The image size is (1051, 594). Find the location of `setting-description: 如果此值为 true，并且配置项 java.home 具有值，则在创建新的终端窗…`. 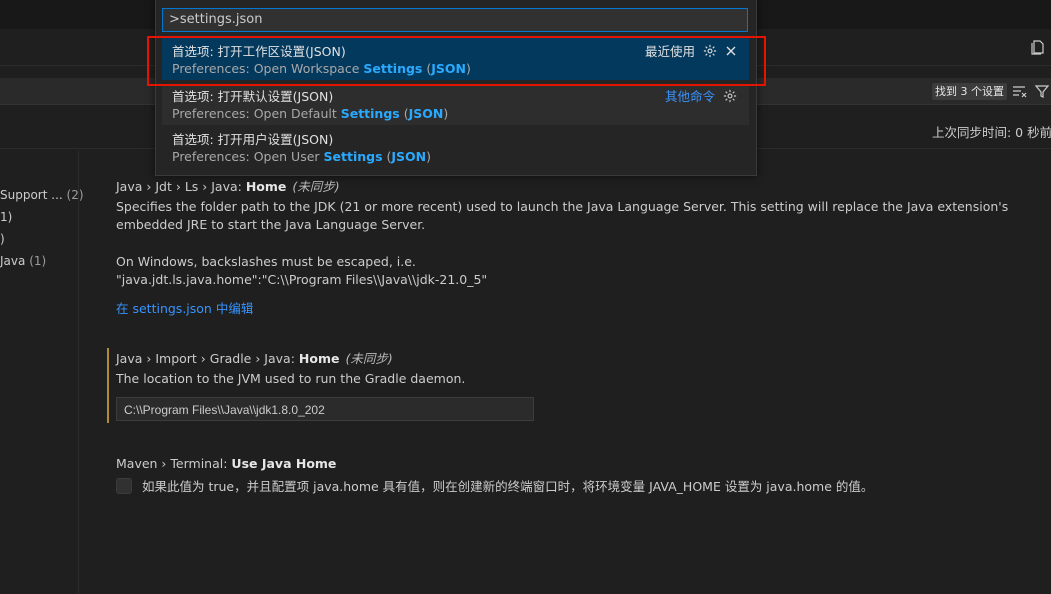

setting-description: 如果此值为 true，并且配置项 java.home 具有值，则在创建新的终端窗… is located at coordinates (508, 486).